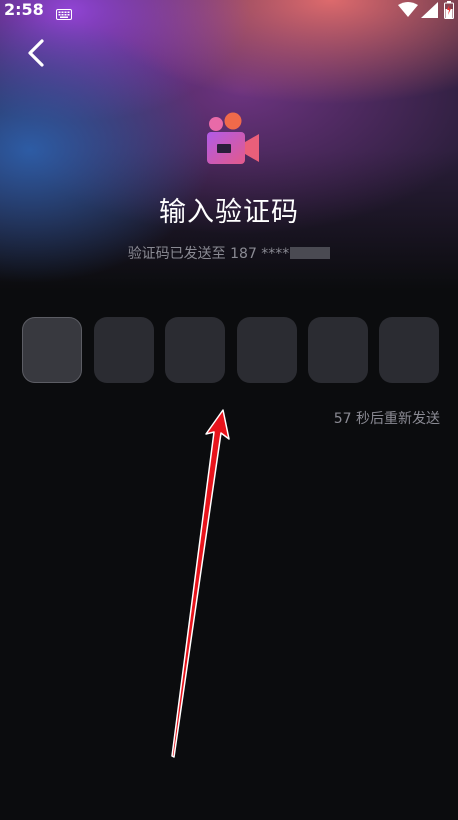 Image resolution: width=458 pixels, height=820 pixels. What do you see at coordinates (232, 141) in the screenshot?
I see `video-camera-icon` at bounding box center [232, 141].